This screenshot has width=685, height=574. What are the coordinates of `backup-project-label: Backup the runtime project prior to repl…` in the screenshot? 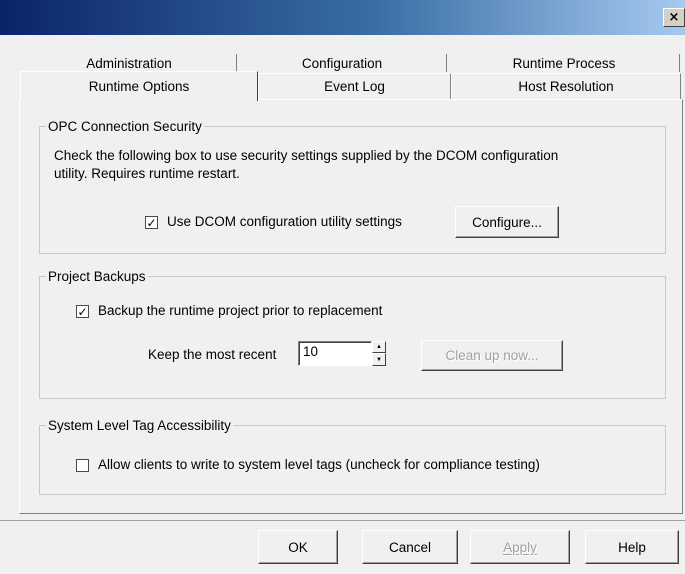 It's located at (240, 310).